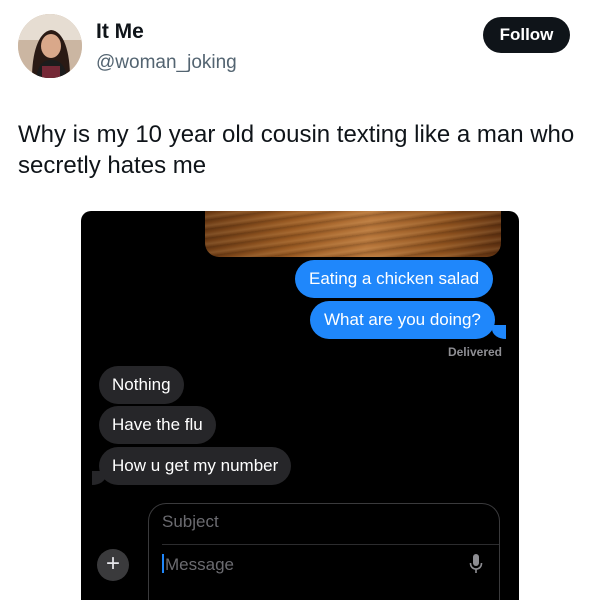 The width and height of the screenshot is (600, 600). What do you see at coordinates (195, 466) in the screenshot?
I see `received-message: How u get my number` at bounding box center [195, 466].